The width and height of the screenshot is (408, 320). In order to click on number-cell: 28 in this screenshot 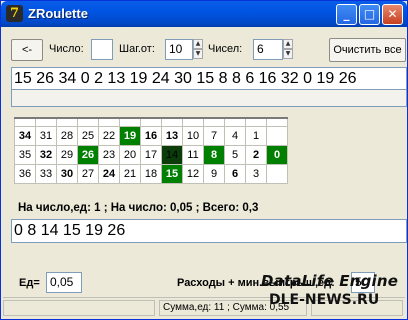, I will do `click(67, 135)`.